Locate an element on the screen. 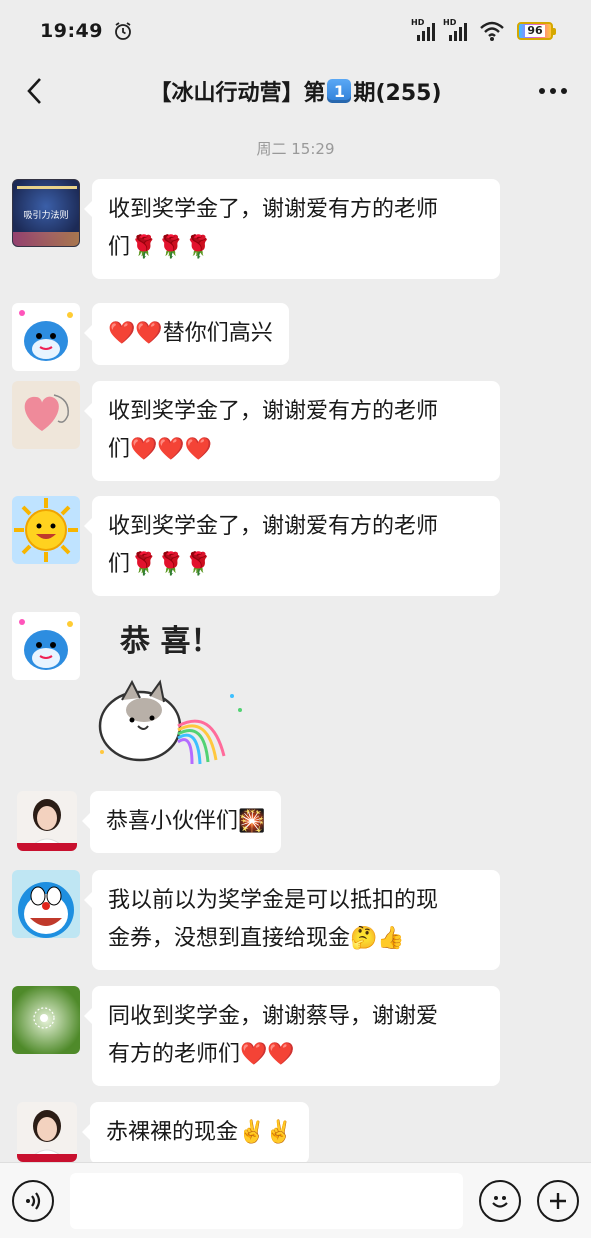  emoji-button is located at coordinates (500, 1200).